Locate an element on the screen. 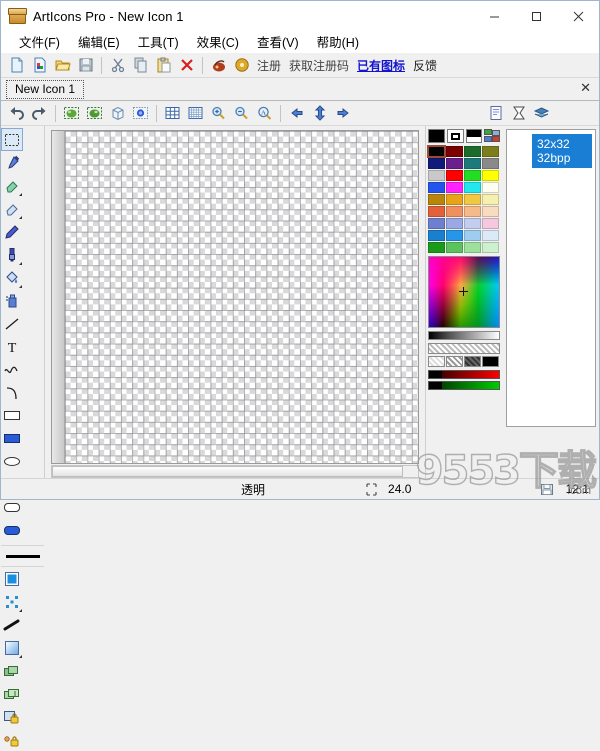 Image resolution: width=600 pixels, height=751 pixels. grid-fine-icon is located at coordinates (195, 113).